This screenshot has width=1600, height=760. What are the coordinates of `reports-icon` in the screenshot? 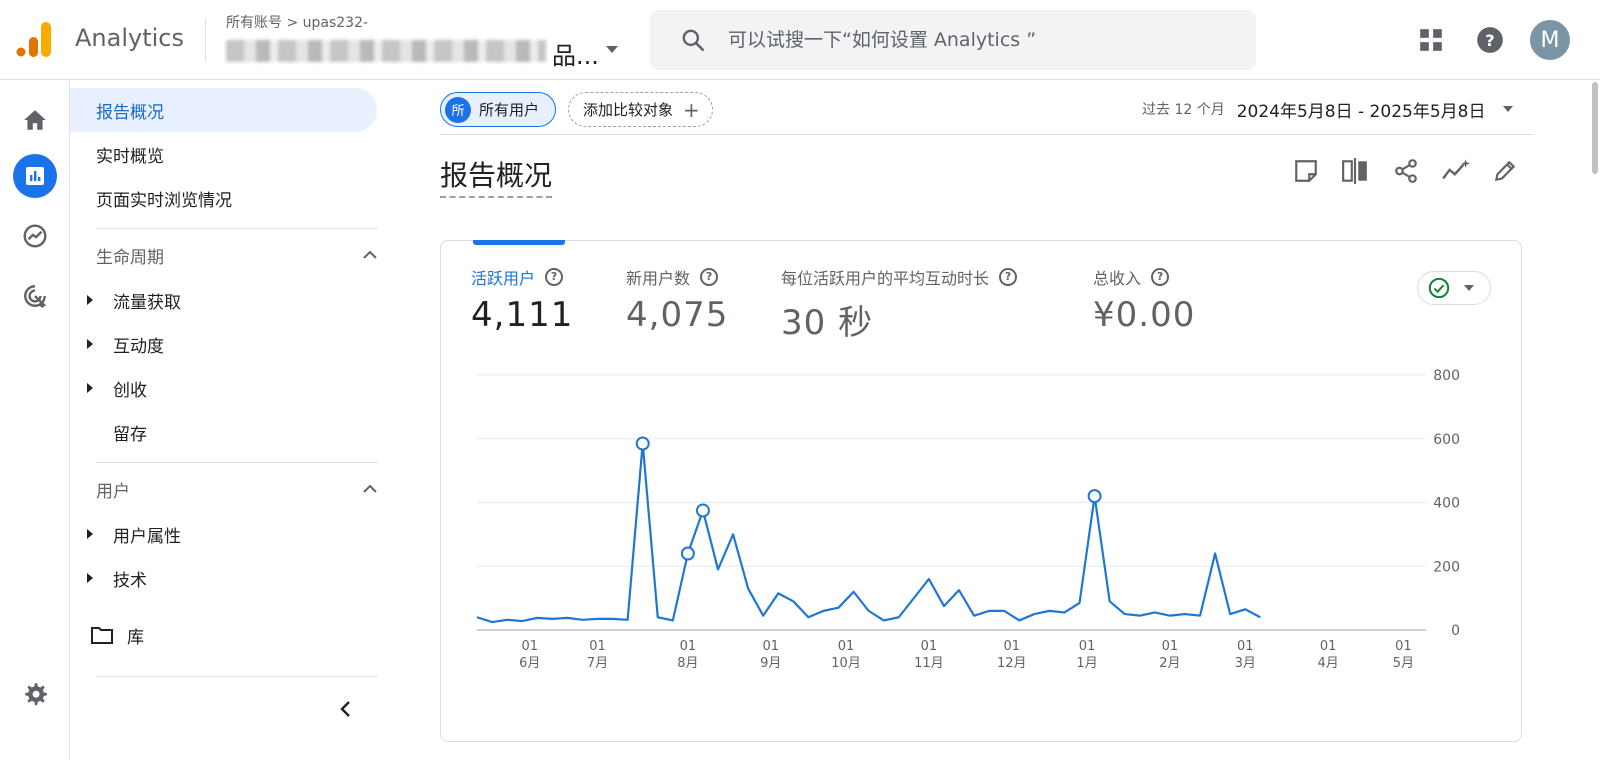 It's located at (35, 176).